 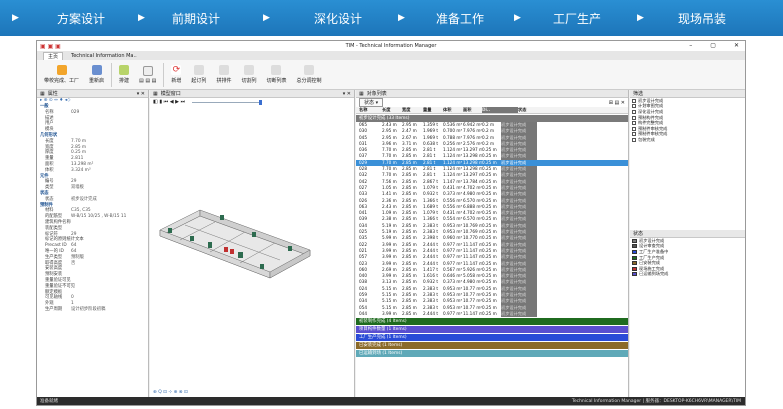 I want to click on timeline-slider, so click(x=227, y=102).